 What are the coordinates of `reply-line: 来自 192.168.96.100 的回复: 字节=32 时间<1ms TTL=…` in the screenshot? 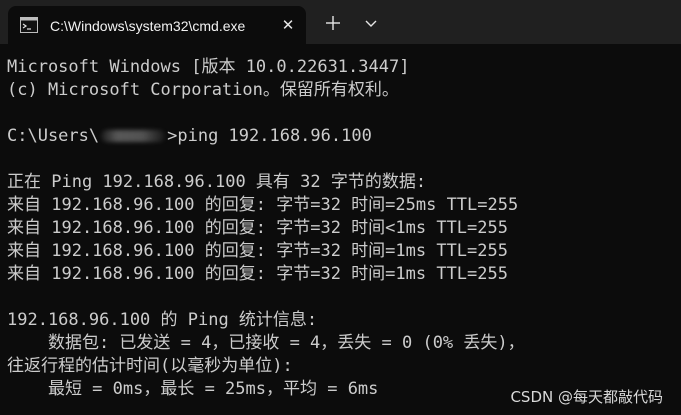 It's located at (257, 228).